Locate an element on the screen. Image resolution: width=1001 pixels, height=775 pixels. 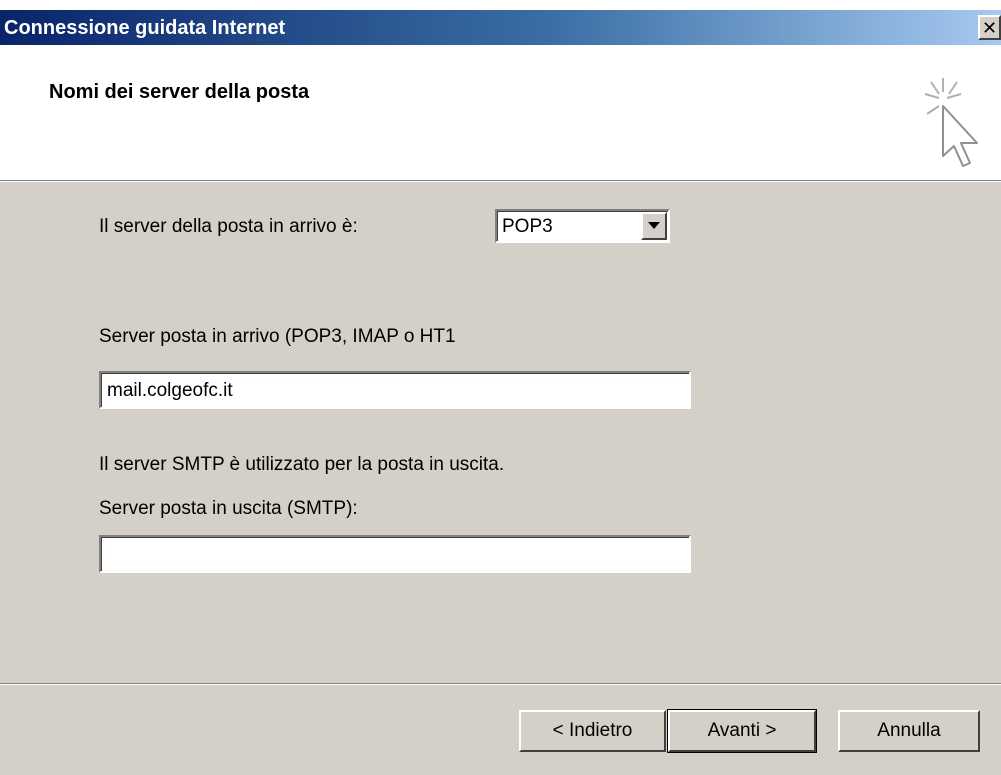
outgoing-server-input is located at coordinates (395, 554).